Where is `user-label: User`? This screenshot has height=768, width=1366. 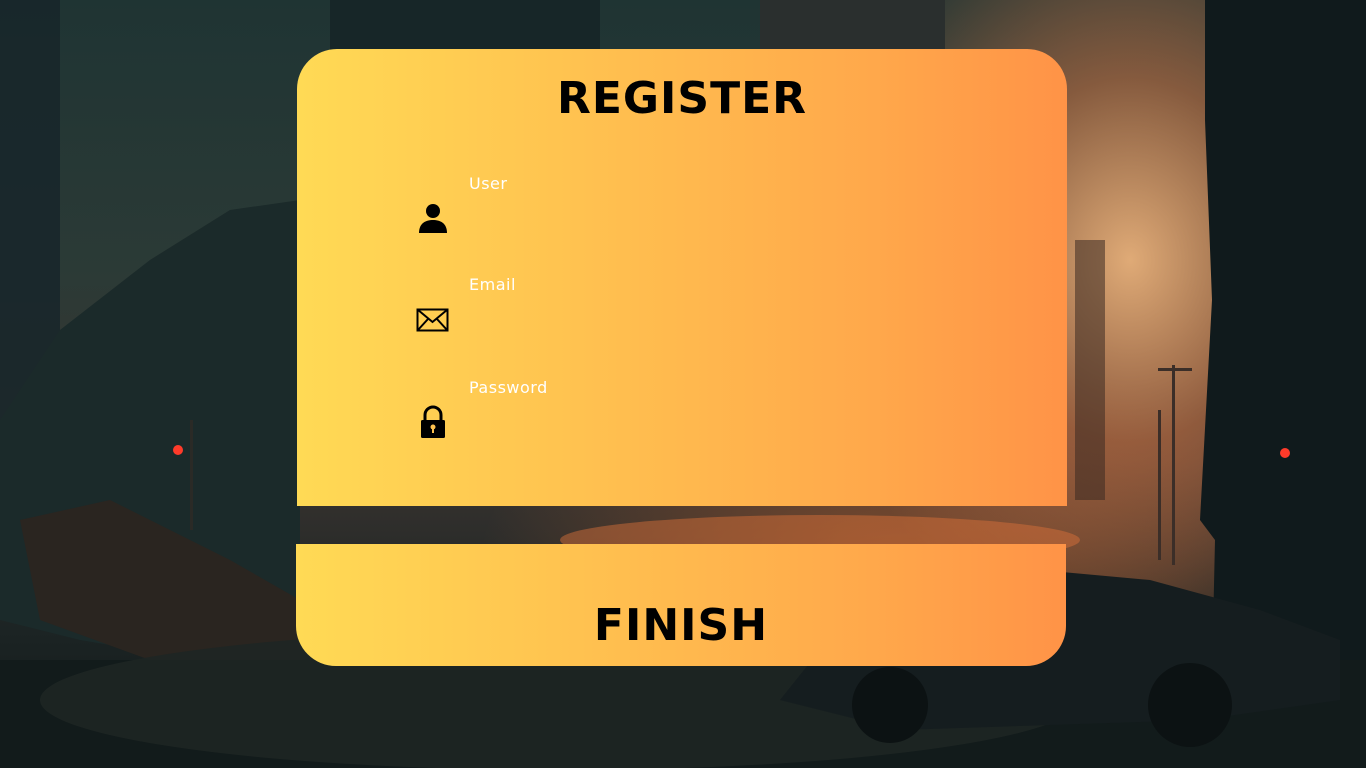
user-label: User is located at coordinates (488, 183).